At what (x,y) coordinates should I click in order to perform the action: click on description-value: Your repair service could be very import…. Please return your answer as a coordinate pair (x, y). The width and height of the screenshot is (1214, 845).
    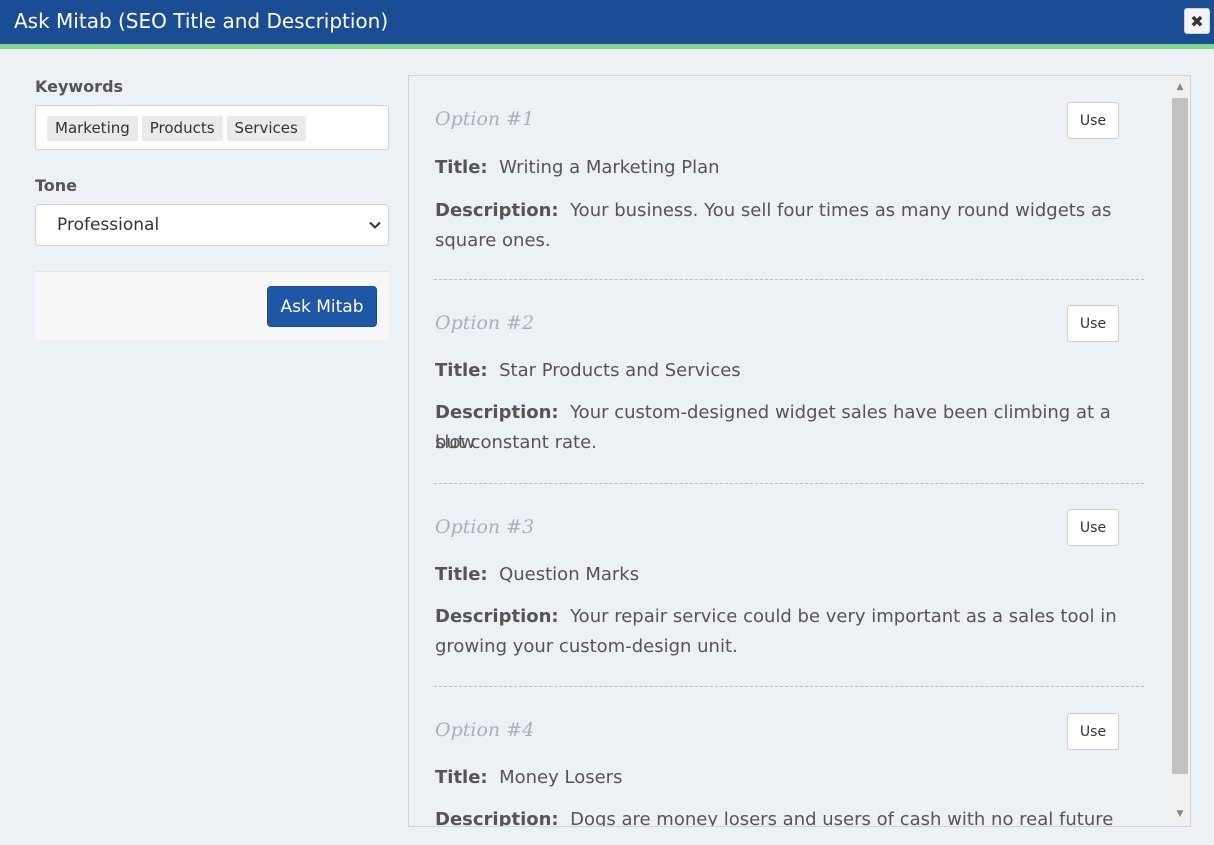
    Looking at the image, I should click on (843, 616).